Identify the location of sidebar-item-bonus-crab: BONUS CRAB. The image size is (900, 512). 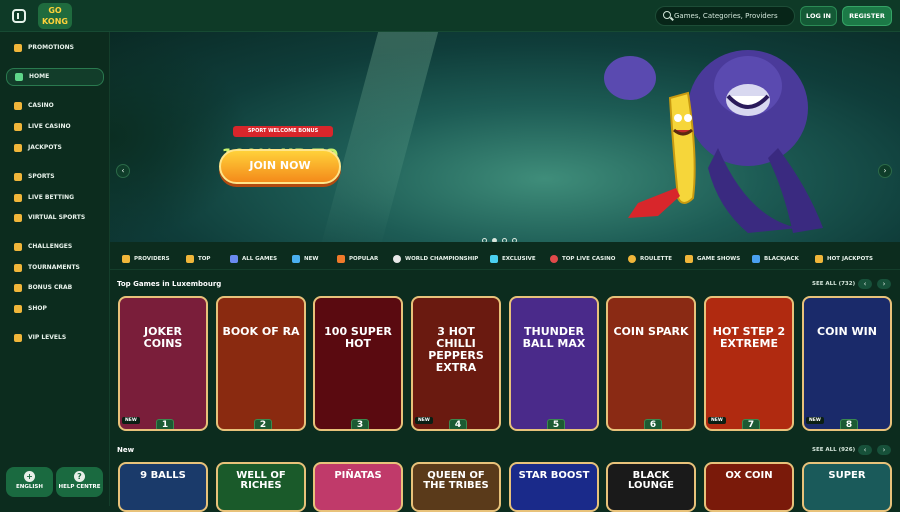
(55, 288).